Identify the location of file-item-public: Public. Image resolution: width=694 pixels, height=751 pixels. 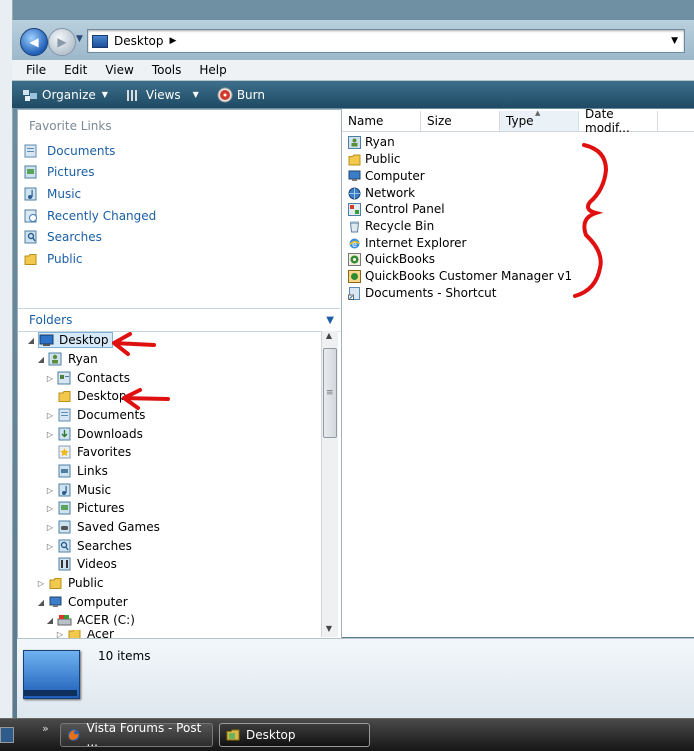
(374, 159).